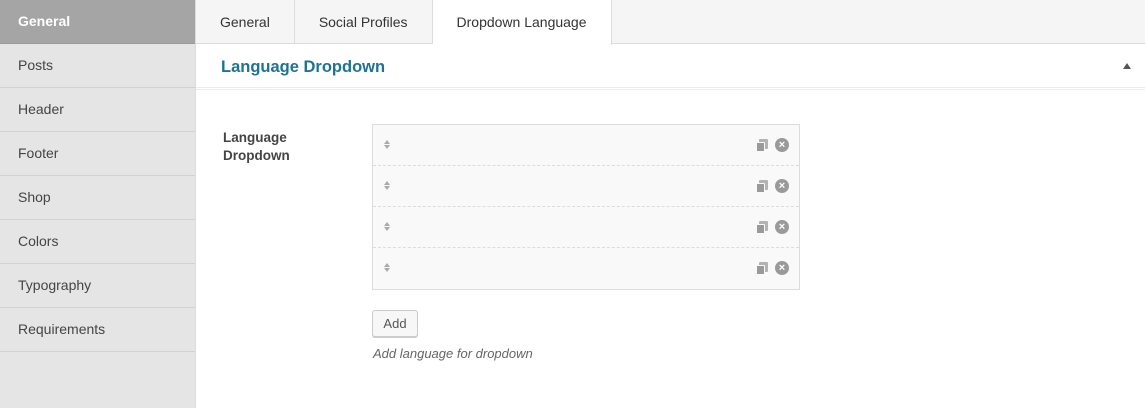 The width and height of the screenshot is (1145, 408). Describe the element at coordinates (1127, 66) in the screenshot. I see `triangle-up-icon` at that location.